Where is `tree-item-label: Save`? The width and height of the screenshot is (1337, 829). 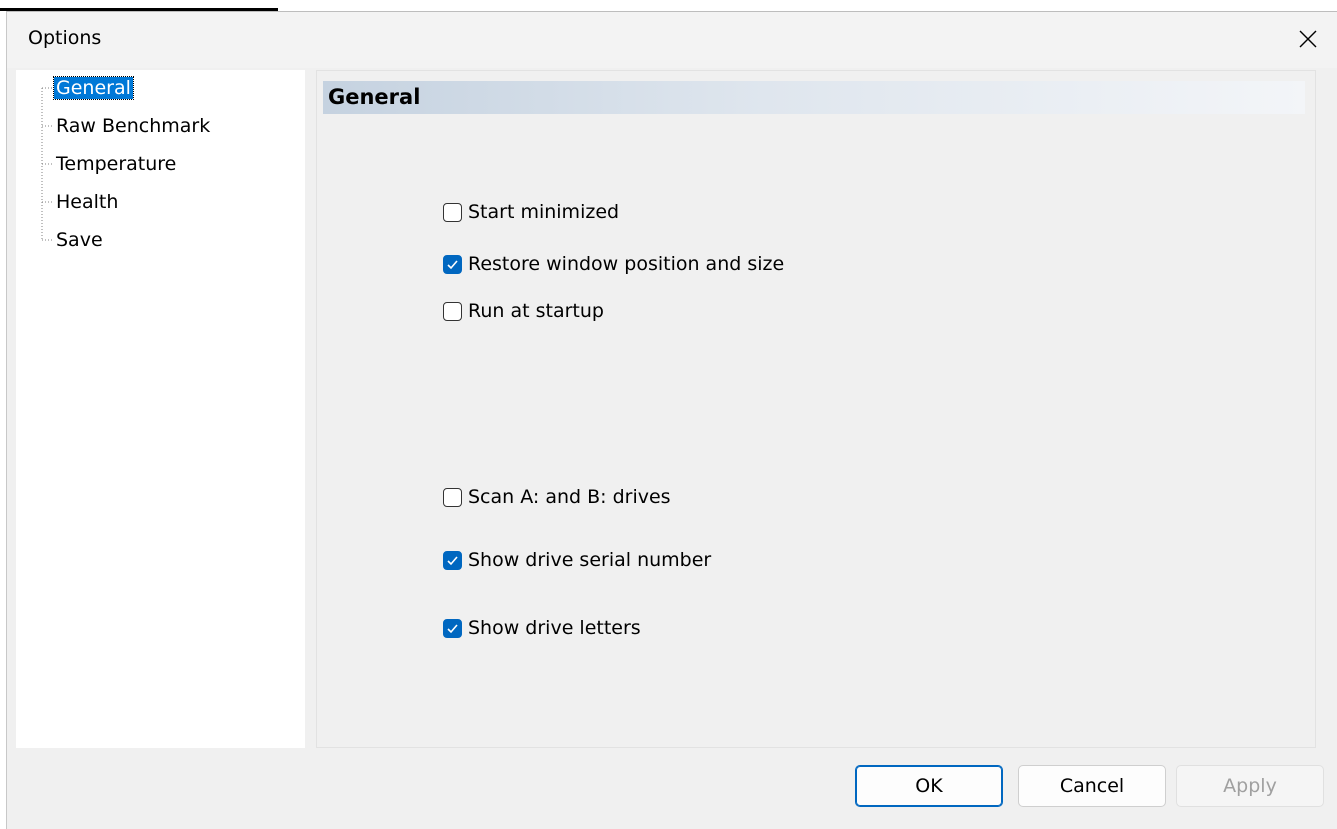 tree-item-label: Save is located at coordinates (79, 240).